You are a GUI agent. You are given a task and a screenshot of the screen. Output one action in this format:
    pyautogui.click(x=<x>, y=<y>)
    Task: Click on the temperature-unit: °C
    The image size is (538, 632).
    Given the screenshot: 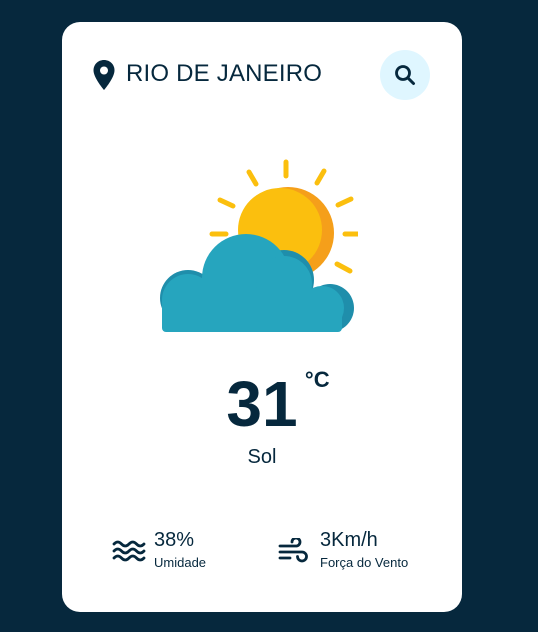 What is the action you would take?
    pyautogui.click(x=317, y=379)
    